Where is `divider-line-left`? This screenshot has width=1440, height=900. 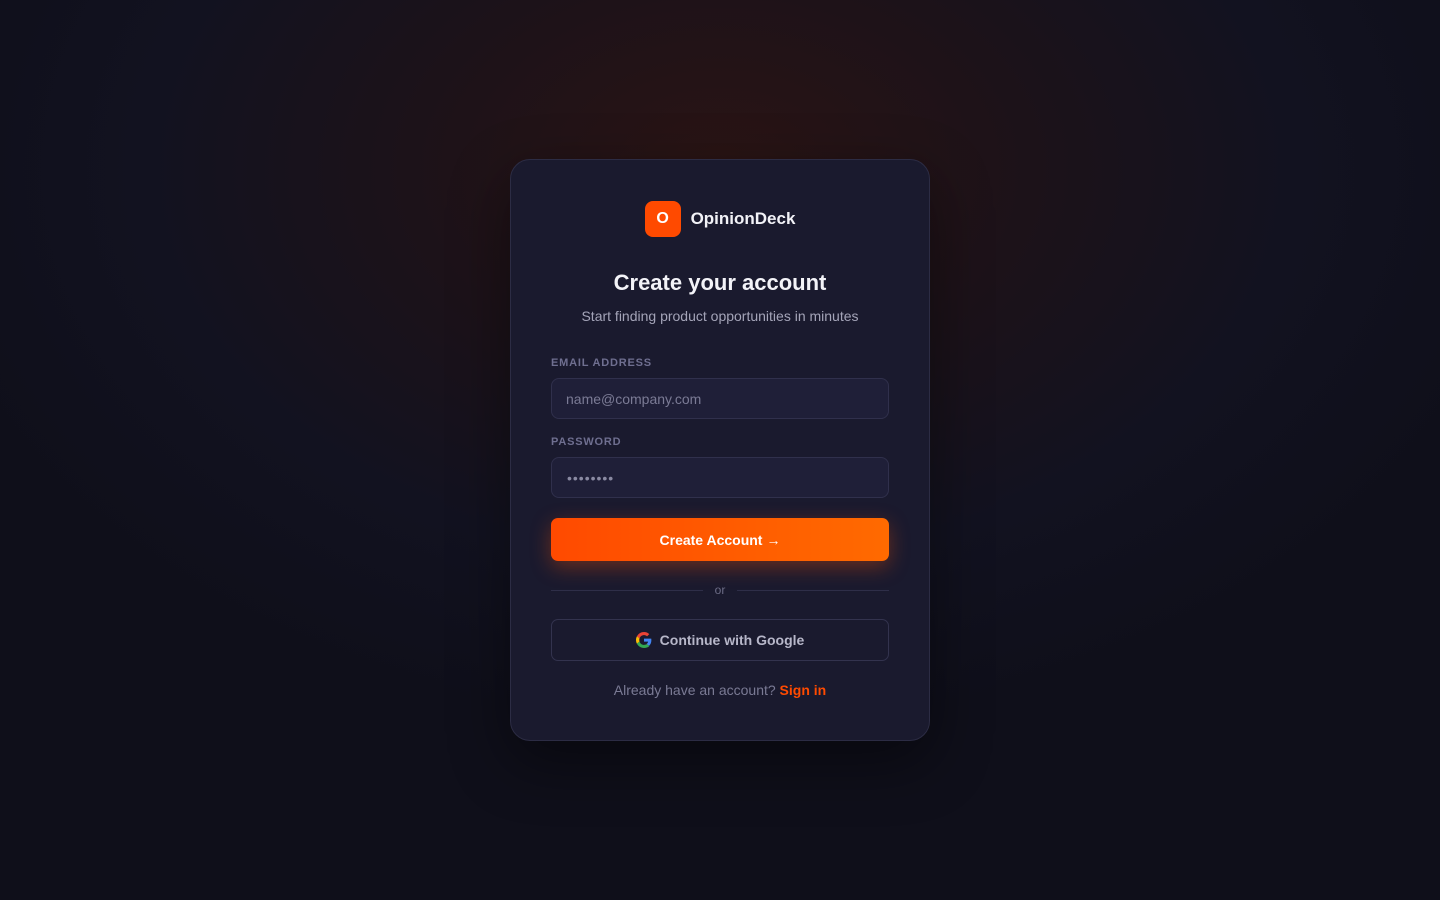
divider-line-left is located at coordinates (627, 590).